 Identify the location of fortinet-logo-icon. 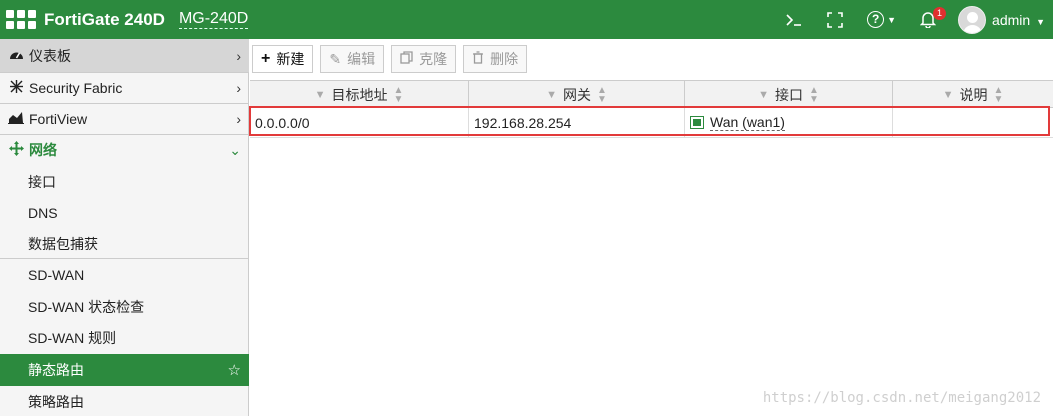
(21, 20).